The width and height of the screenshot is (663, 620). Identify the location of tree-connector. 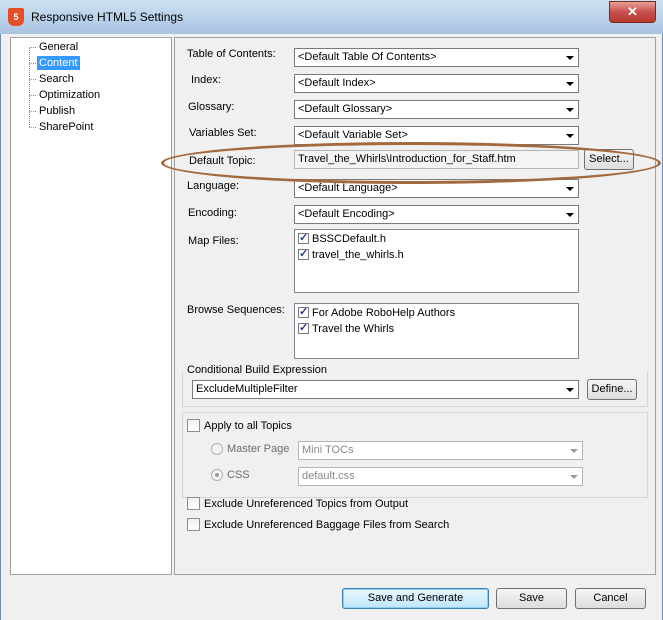
(29, 87).